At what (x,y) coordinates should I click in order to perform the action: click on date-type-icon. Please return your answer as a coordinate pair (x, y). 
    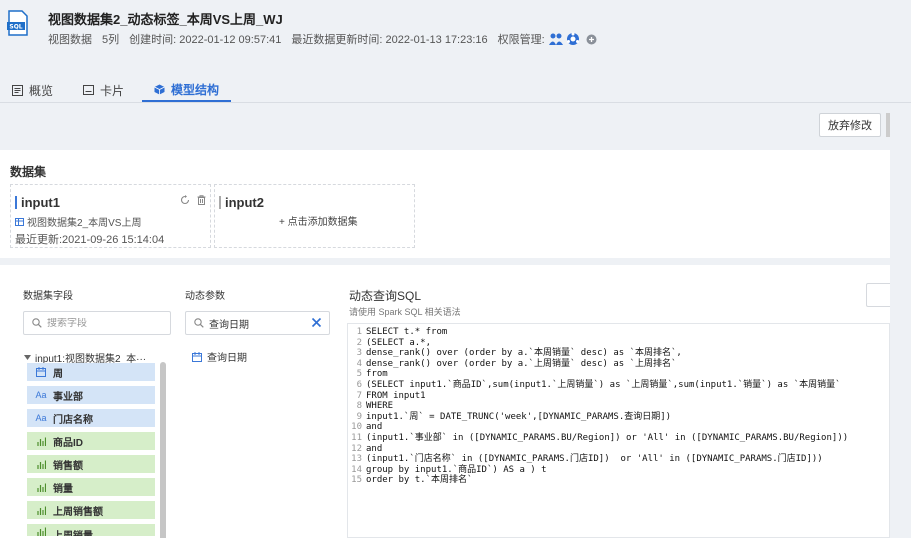
    Looking at the image, I should click on (41, 372).